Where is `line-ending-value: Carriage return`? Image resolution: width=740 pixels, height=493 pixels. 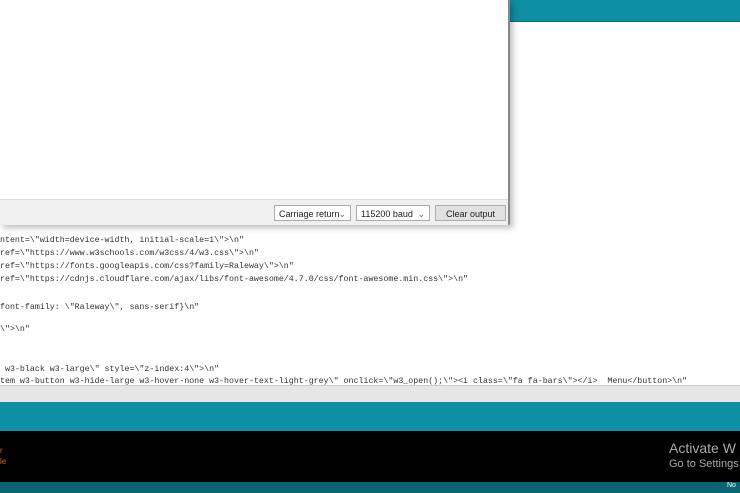
line-ending-value: Carriage return is located at coordinates (309, 214).